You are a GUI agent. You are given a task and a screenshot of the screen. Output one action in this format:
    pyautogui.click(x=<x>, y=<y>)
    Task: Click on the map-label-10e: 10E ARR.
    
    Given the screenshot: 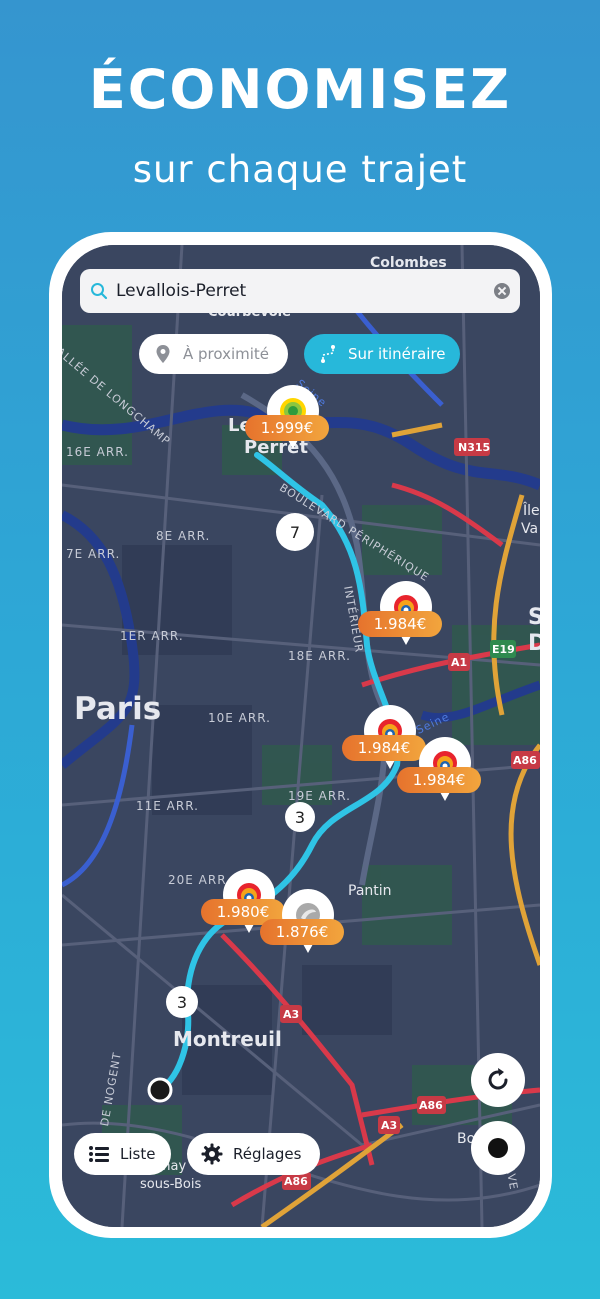 What is the action you would take?
    pyautogui.click(x=239, y=718)
    